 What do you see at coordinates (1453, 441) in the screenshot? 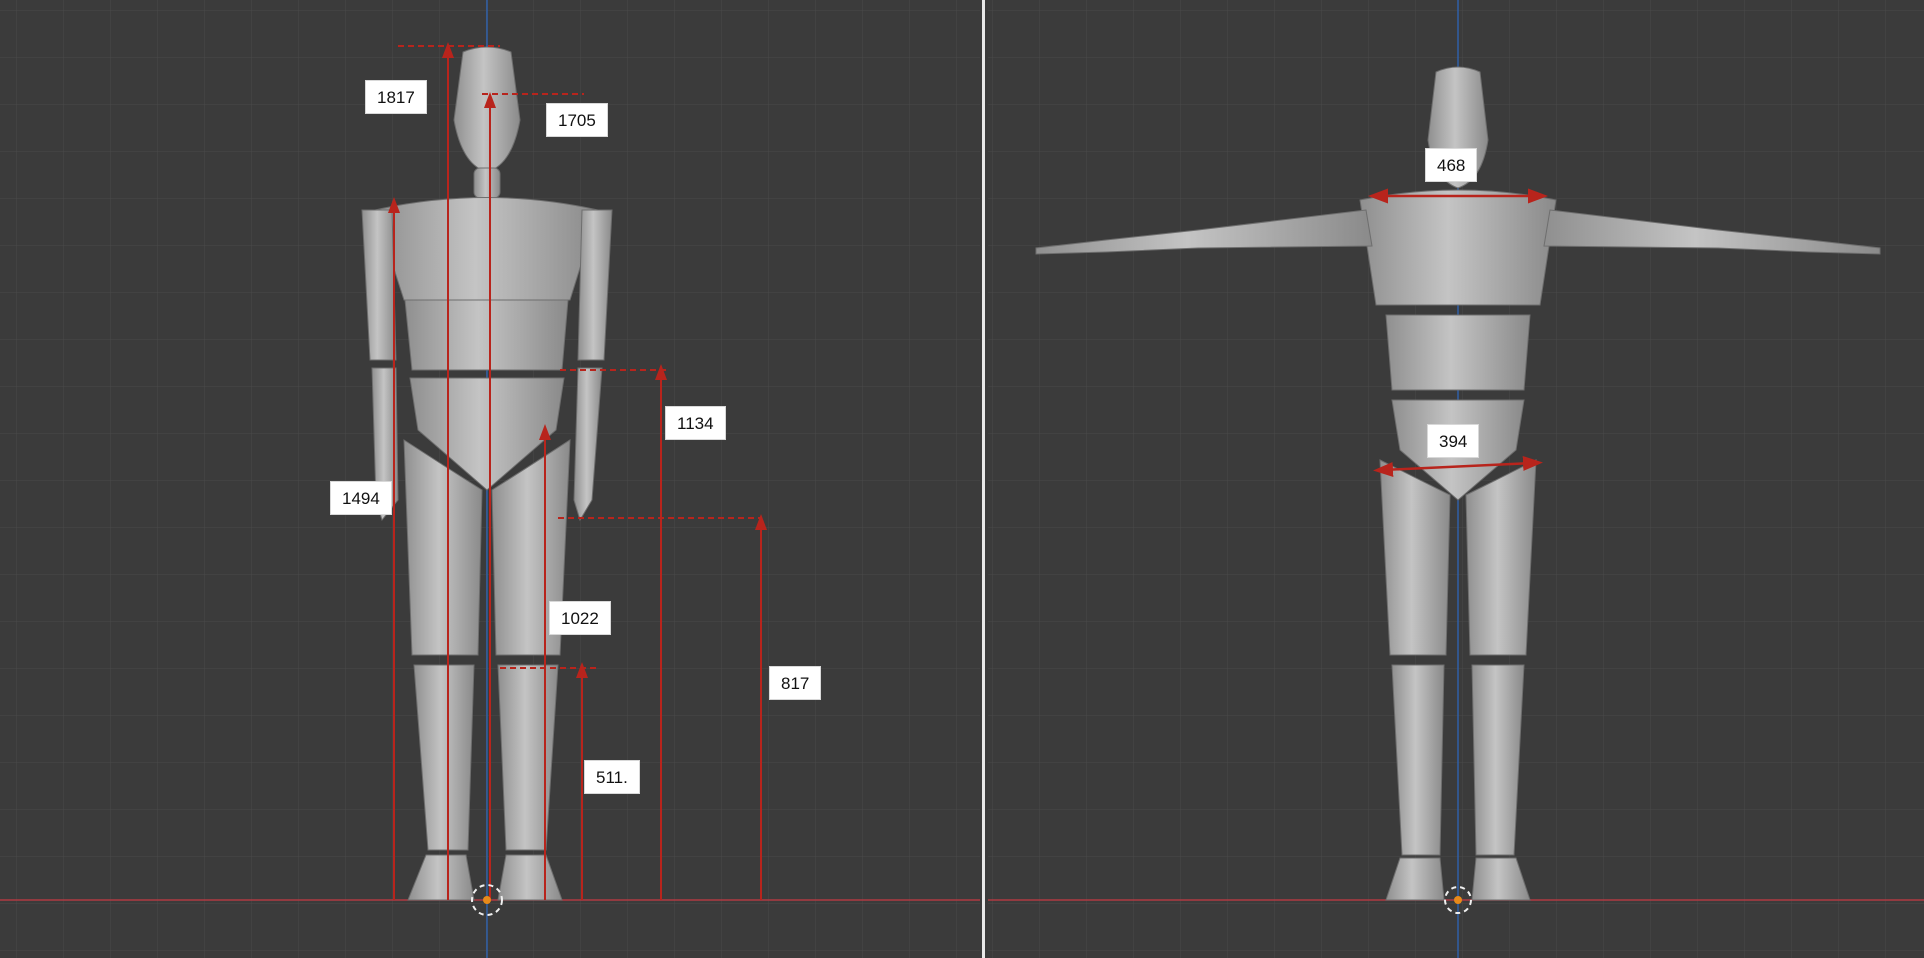
I see `dimension-label-hip-width: 394` at bounding box center [1453, 441].